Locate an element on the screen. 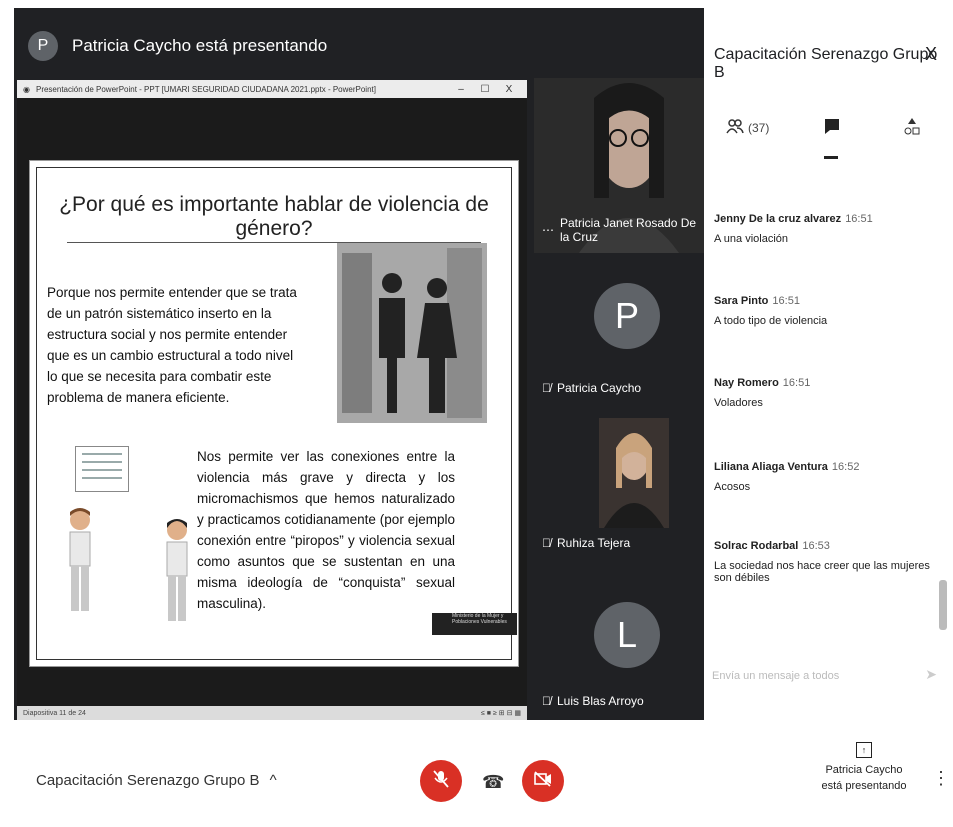  meeting-details-button: Capacitación Serenazgo Grupo B ^ is located at coordinates (156, 780).